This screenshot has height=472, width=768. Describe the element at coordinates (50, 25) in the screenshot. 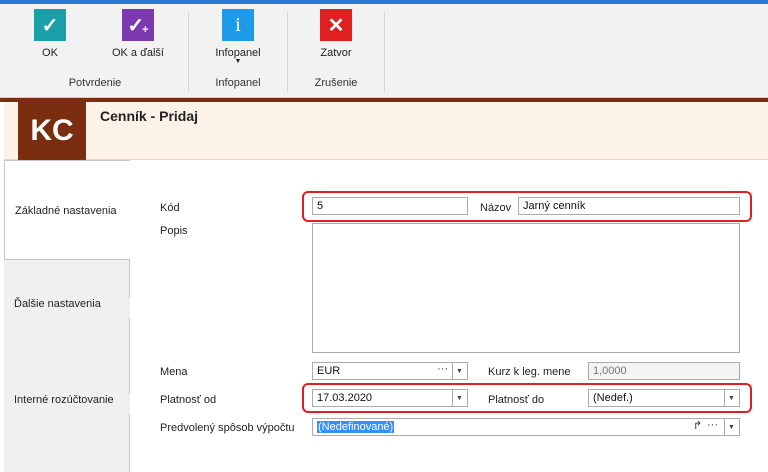

I see `checkmark-icon: ✓` at that location.